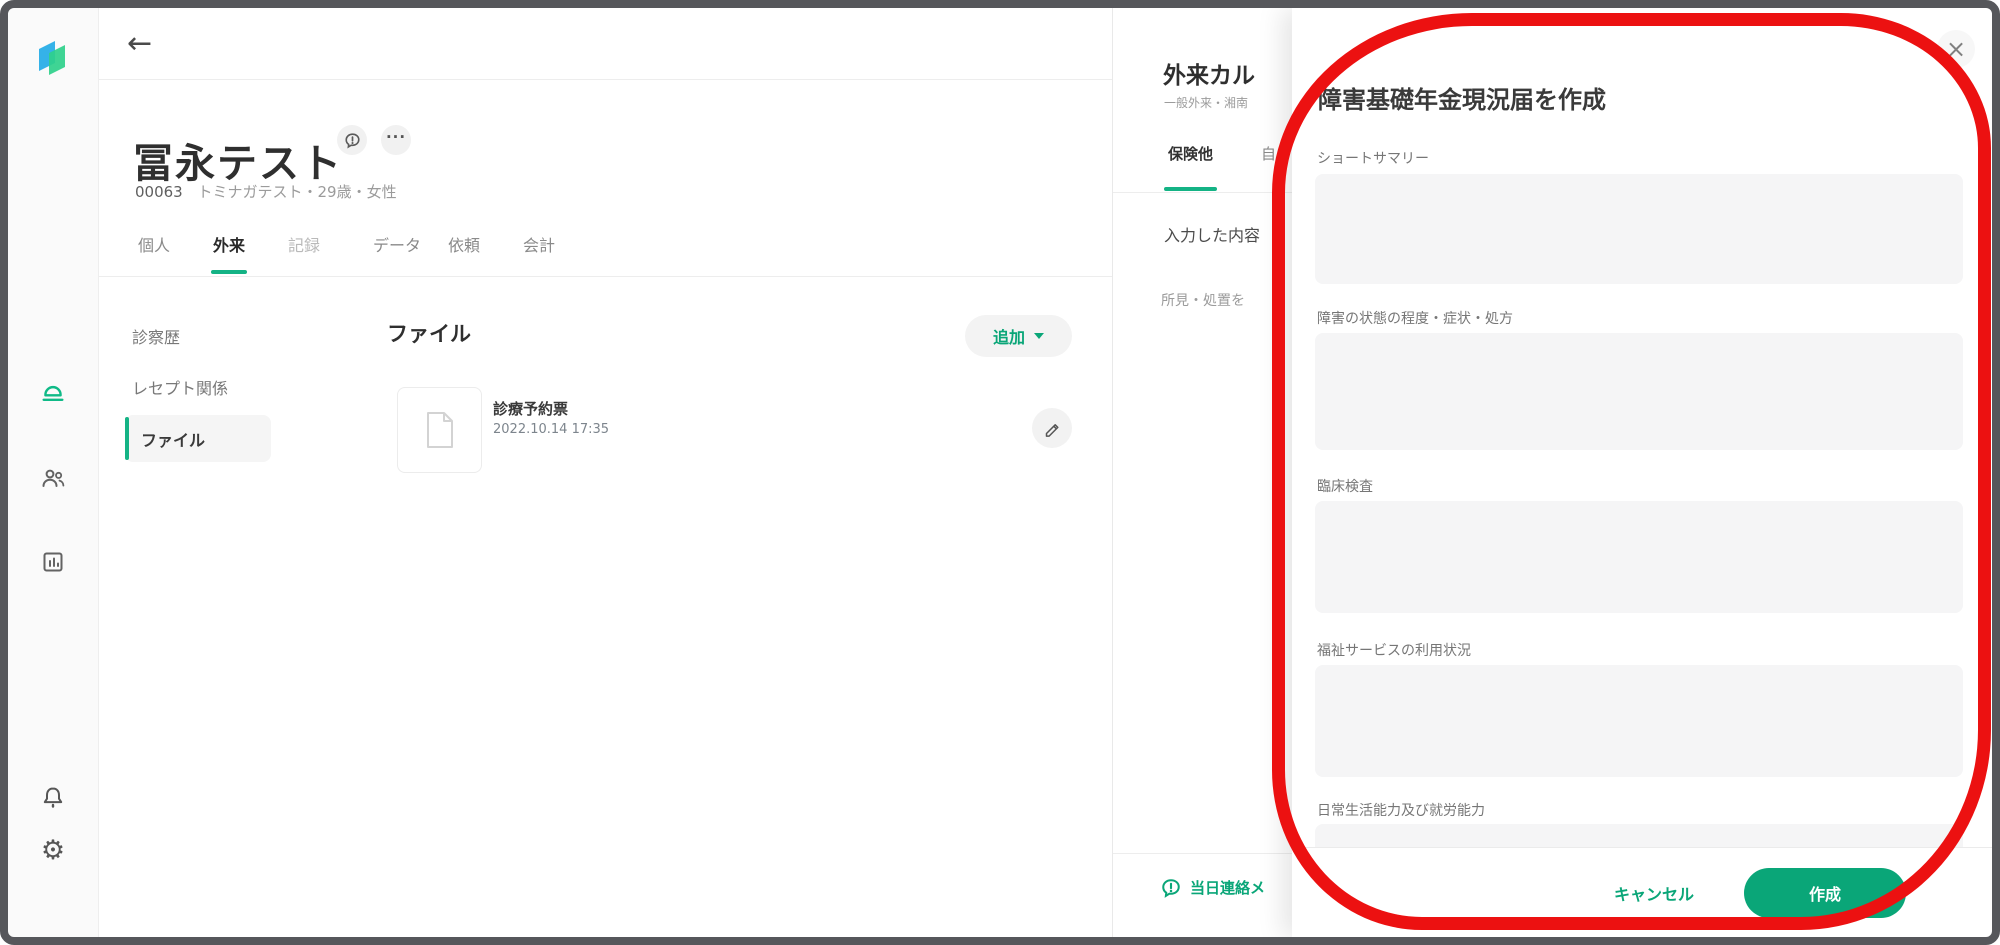  I want to click on encounter-title: 外来カル, so click(1209, 76).